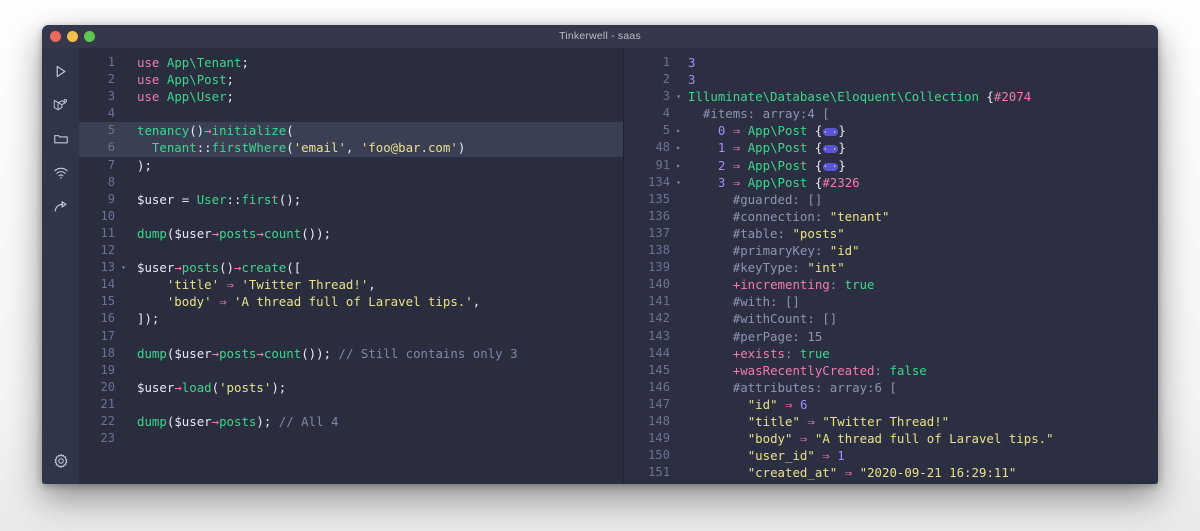 The image size is (1200, 531). I want to click on code-token: true, so click(814, 353).